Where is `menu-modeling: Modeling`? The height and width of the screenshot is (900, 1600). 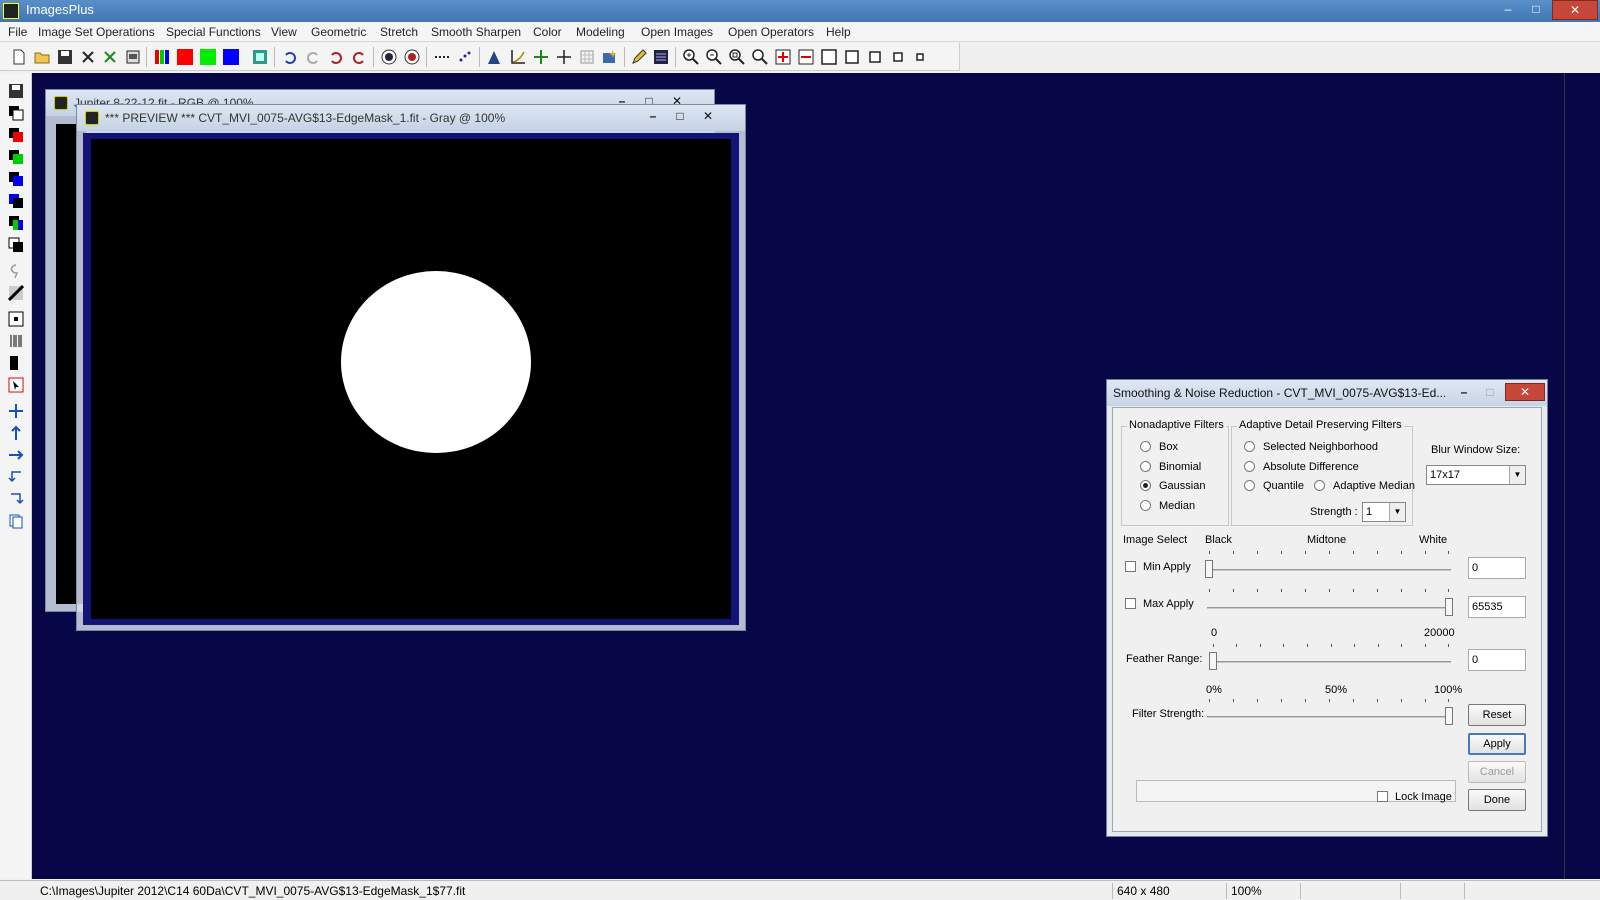
menu-modeling: Modeling is located at coordinates (600, 32).